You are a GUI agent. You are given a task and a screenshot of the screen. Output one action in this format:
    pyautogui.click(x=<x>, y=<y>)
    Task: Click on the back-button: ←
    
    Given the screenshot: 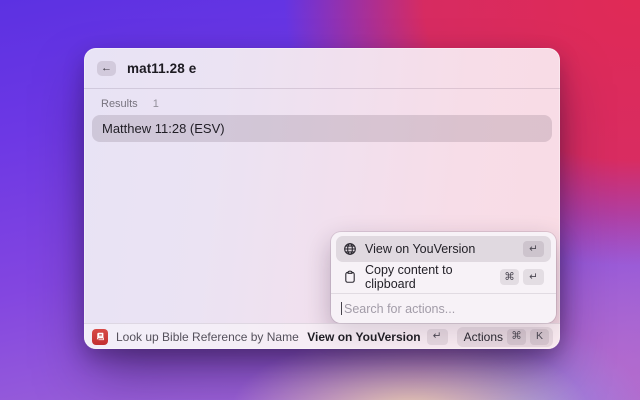 What is the action you would take?
    pyautogui.click(x=106, y=68)
    